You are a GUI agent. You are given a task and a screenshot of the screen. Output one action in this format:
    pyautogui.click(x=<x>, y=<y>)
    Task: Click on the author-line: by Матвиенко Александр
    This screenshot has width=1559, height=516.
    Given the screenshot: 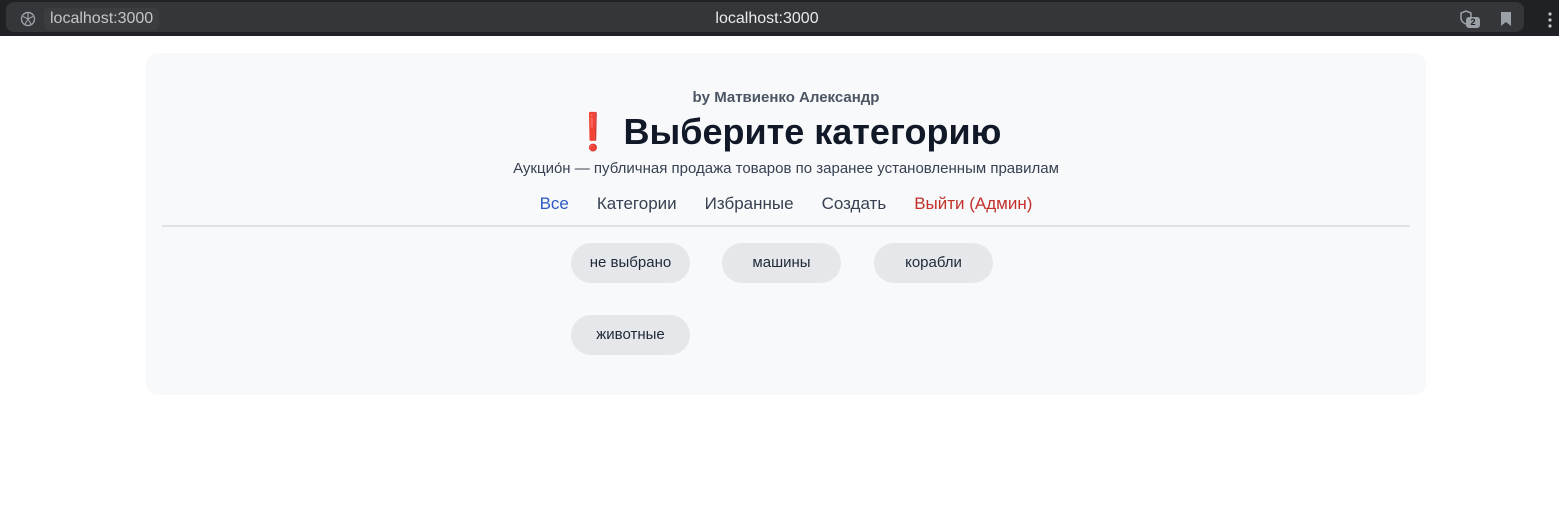 What is the action you would take?
    pyautogui.click(x=786, y=97)
    